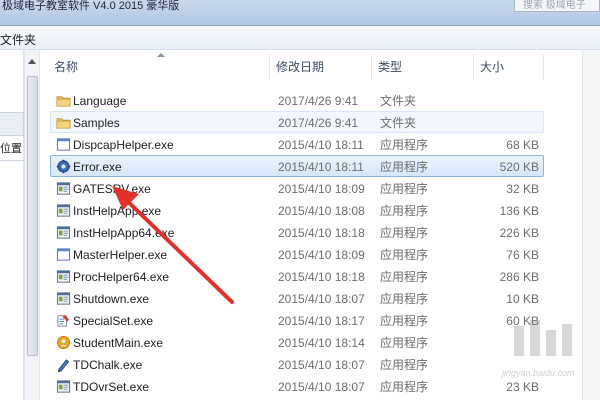  I want to click on window-title: 极域电子教室软件 V4.0 2015 豪华版, so click(91, 6).